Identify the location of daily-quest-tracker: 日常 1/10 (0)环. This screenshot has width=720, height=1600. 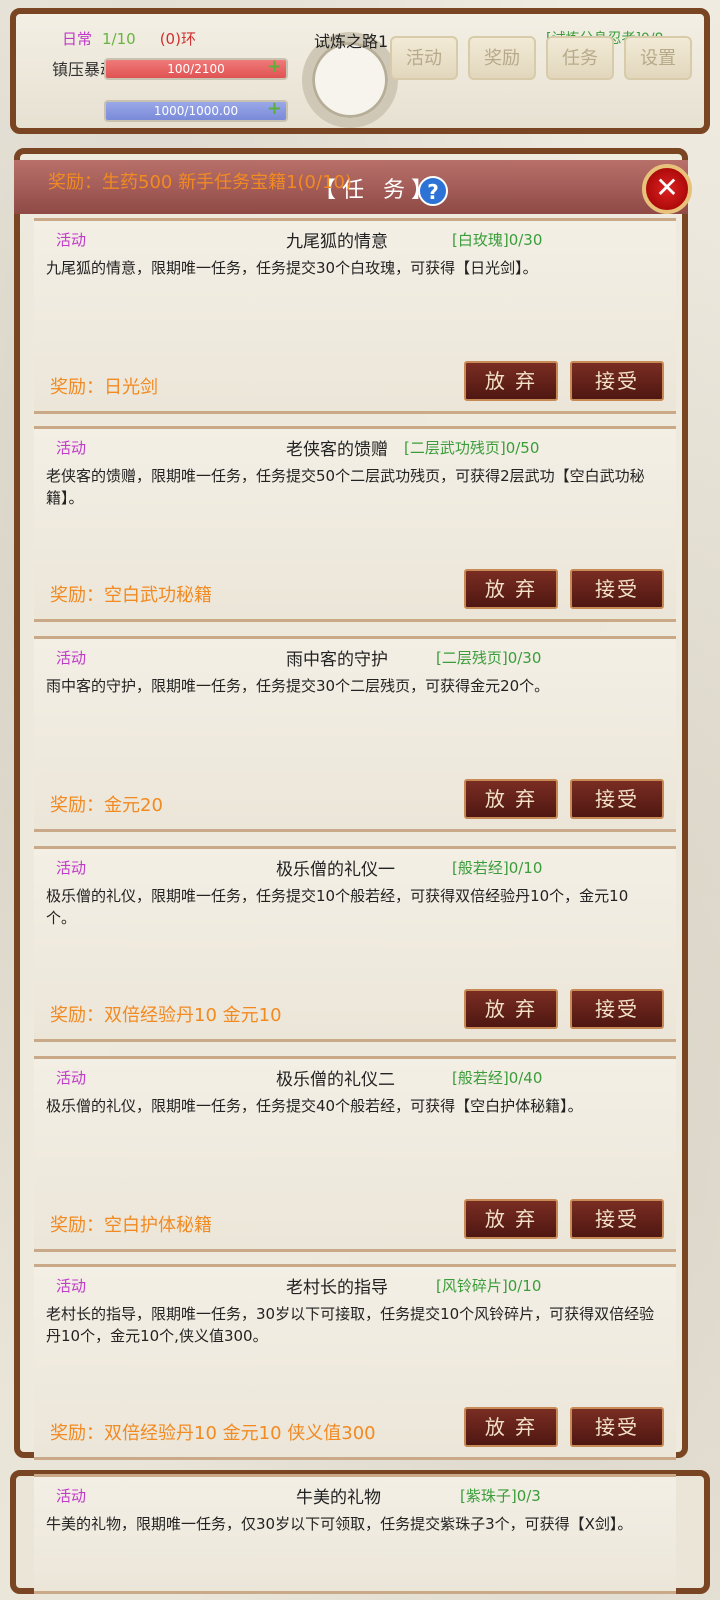
(129, 38).